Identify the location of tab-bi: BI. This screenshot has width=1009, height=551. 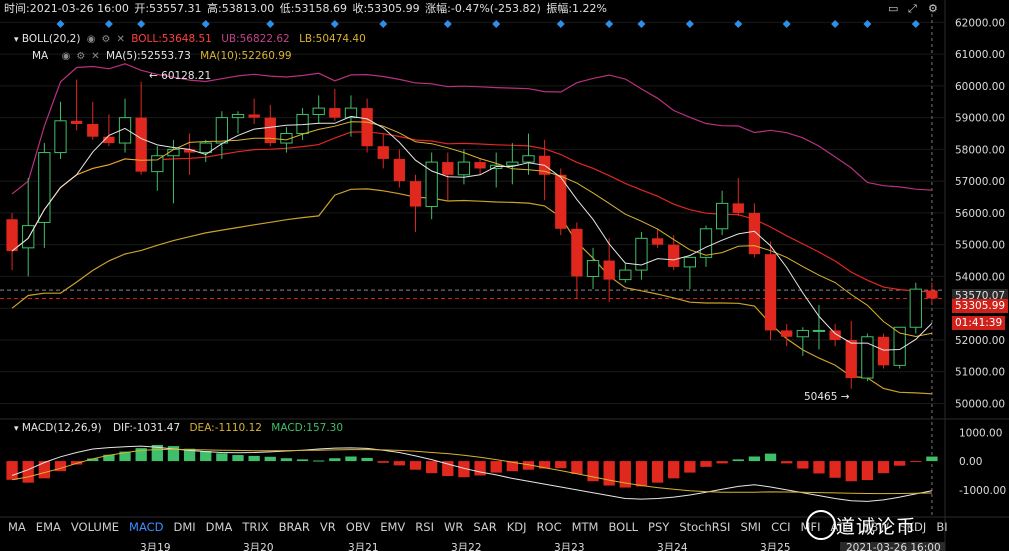
(941, 527).